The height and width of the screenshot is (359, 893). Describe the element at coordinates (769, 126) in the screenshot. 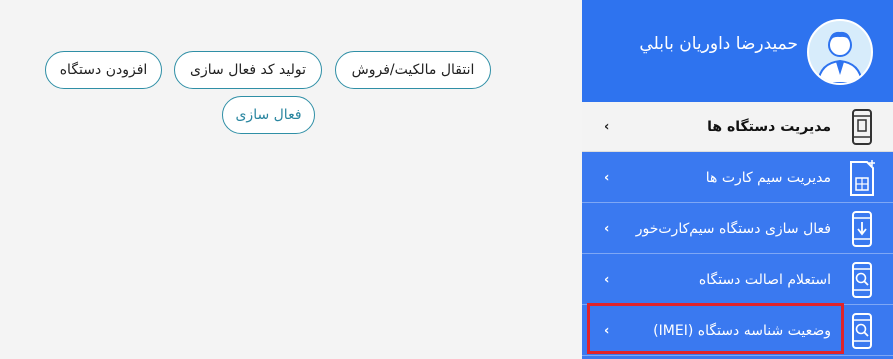

I see `sidebar-item-label: مدیریت دستگاه ها` at that location.